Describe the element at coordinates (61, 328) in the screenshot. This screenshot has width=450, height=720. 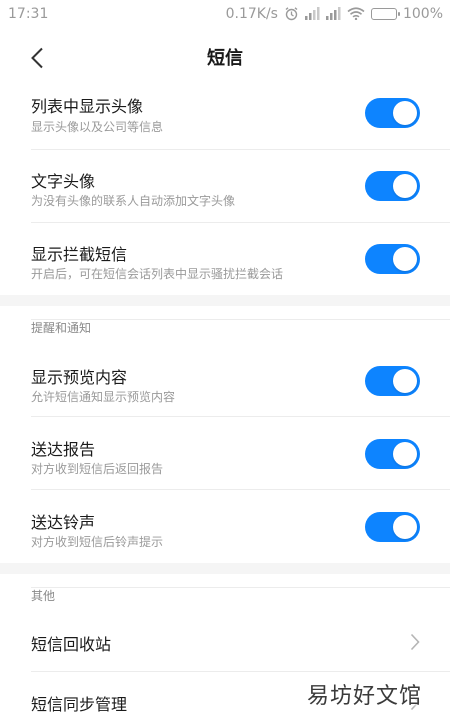
I see `section-header-label: 提醒和通知` at that location.